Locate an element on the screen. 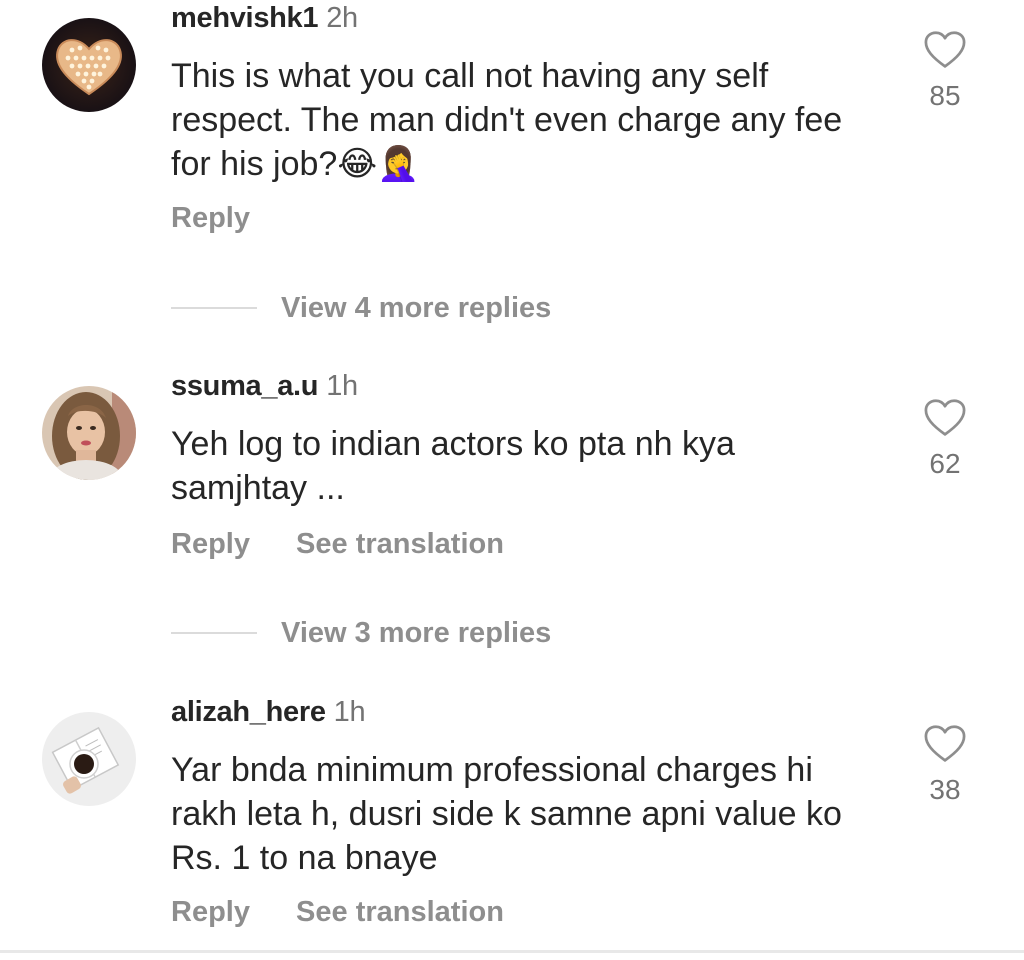  comment-header: mehvishk1 2h is located at coordinates (264, 18).